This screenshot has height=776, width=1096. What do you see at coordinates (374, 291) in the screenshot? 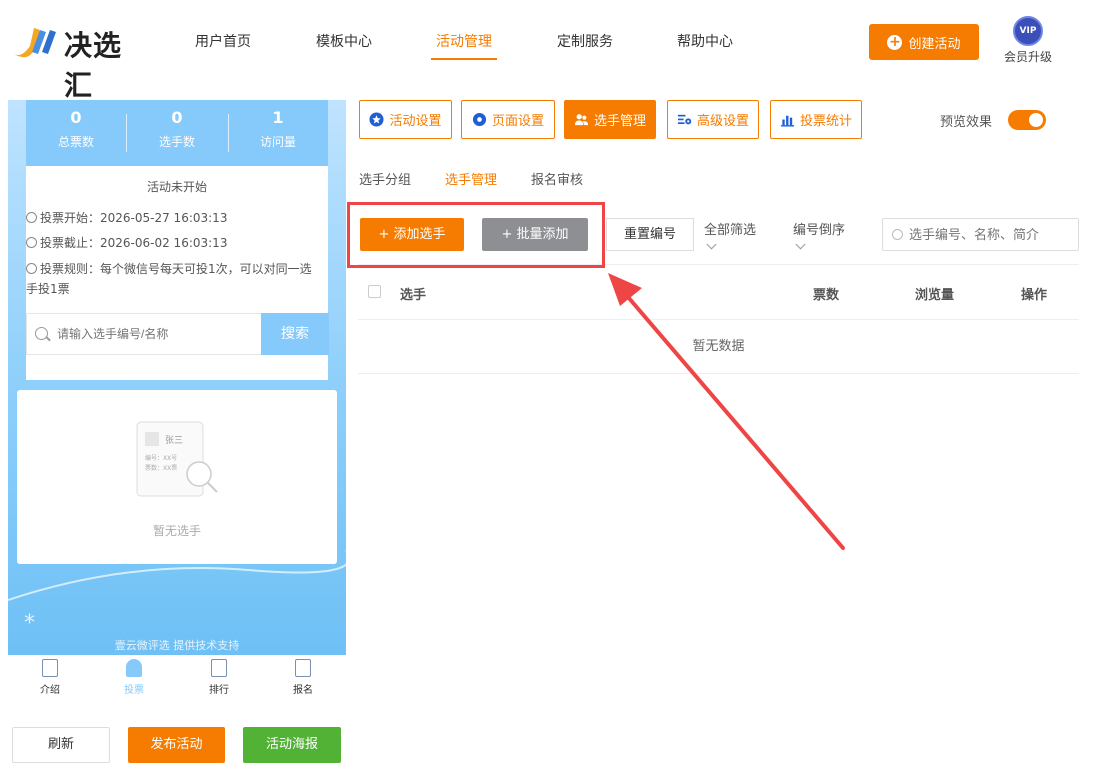
I see `select-all-checkbox` at bounding box center [374, 291].